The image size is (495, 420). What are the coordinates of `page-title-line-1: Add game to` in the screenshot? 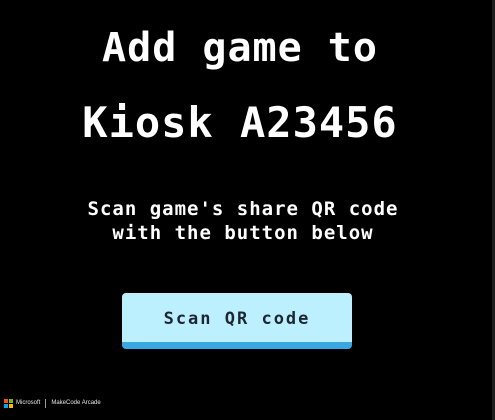 It's located at (240, 48).